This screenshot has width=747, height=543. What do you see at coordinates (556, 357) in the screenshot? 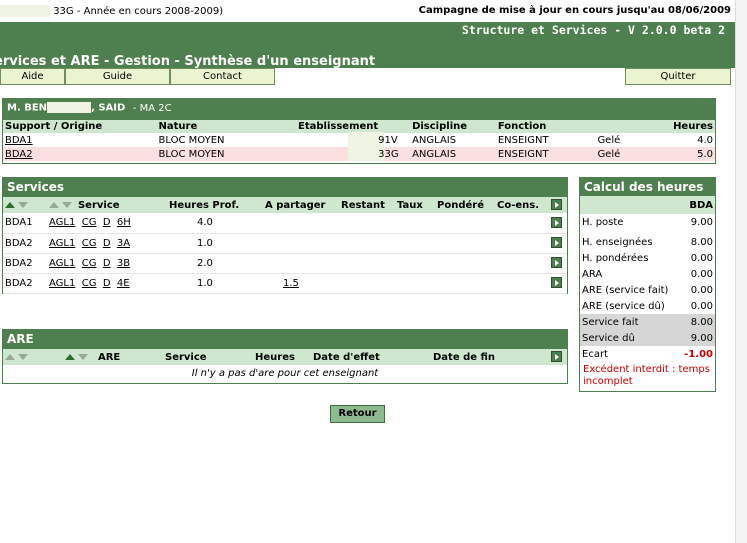
I see `add-are-button` at bounding box center [556, 357].